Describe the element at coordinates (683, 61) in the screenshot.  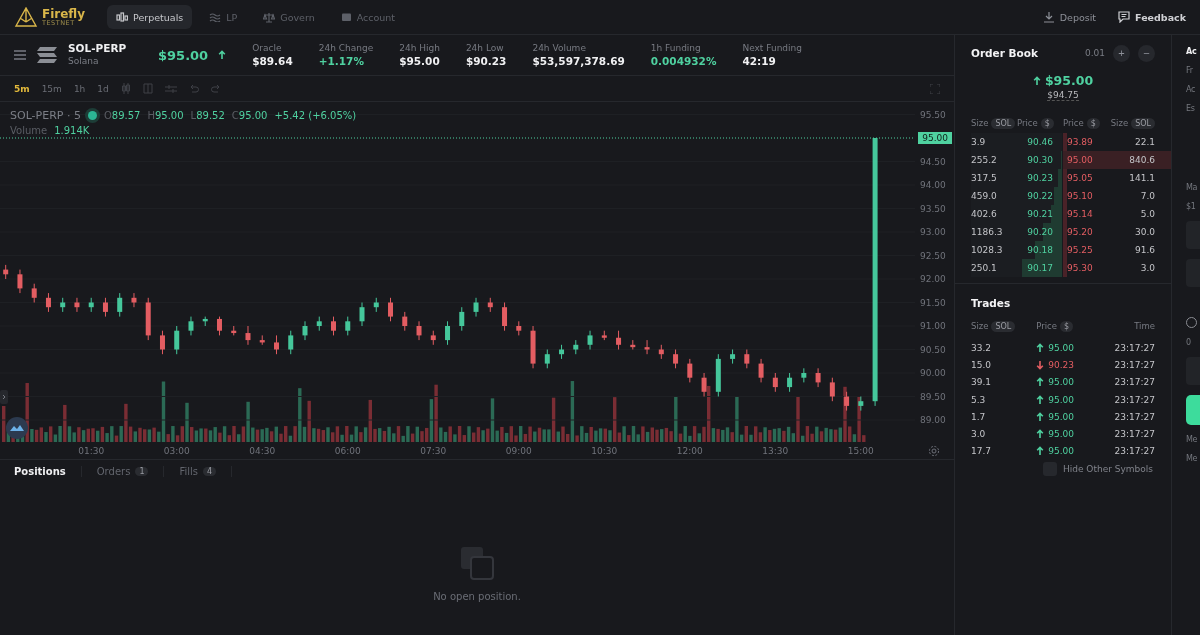
I see `stat-value: 0.004932%` at that location.